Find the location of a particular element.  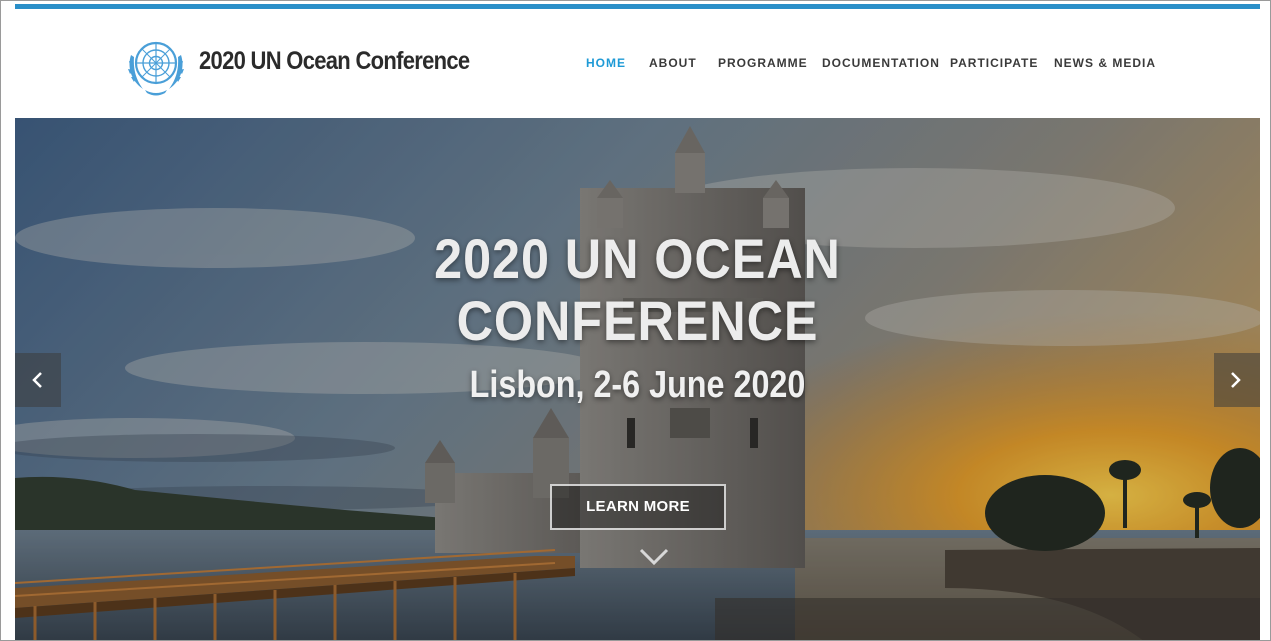

chevron-right-icon is located at coordinates (1236, 380).